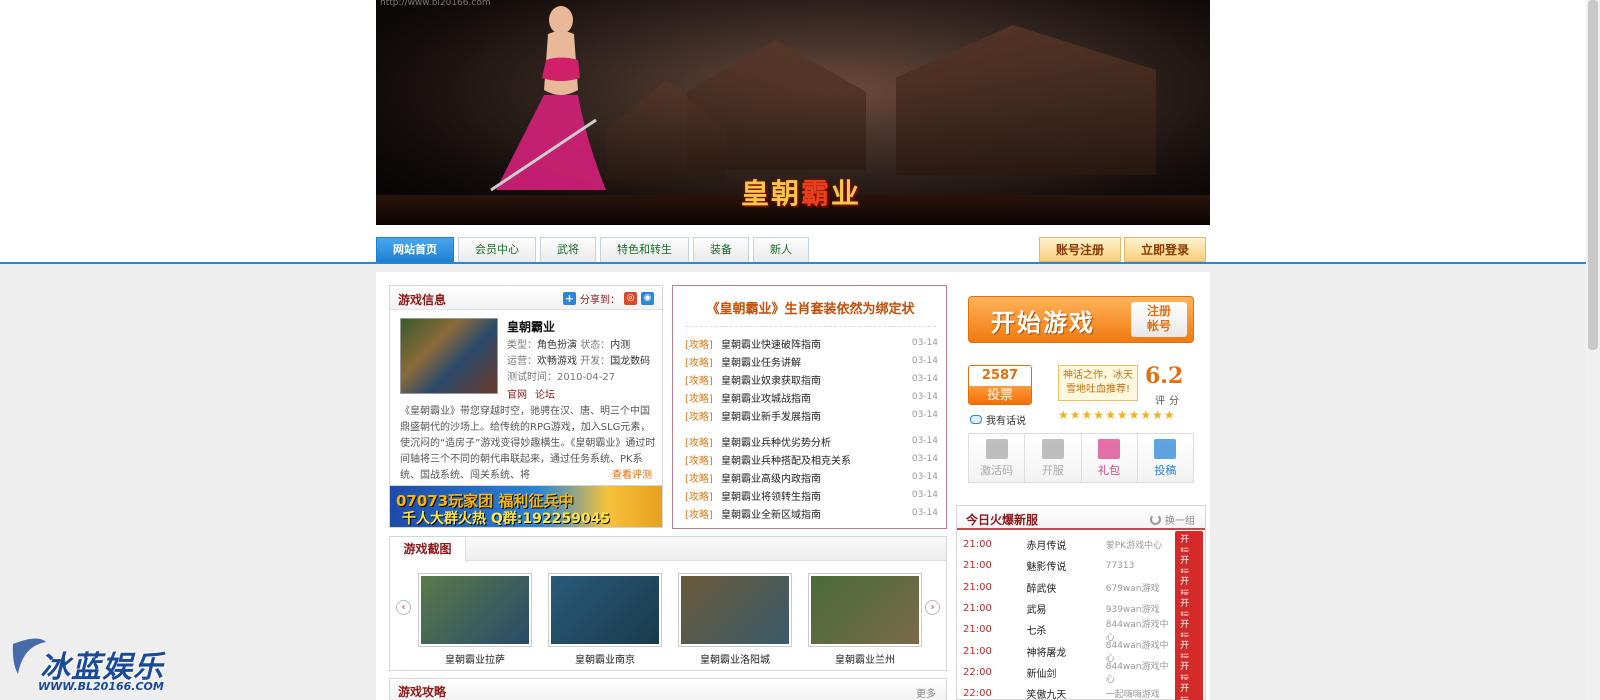 This screenshot has height=700, width=1600. I want to click on guide-title: 皇朝霸业将领转生指南, so click(816, 495).